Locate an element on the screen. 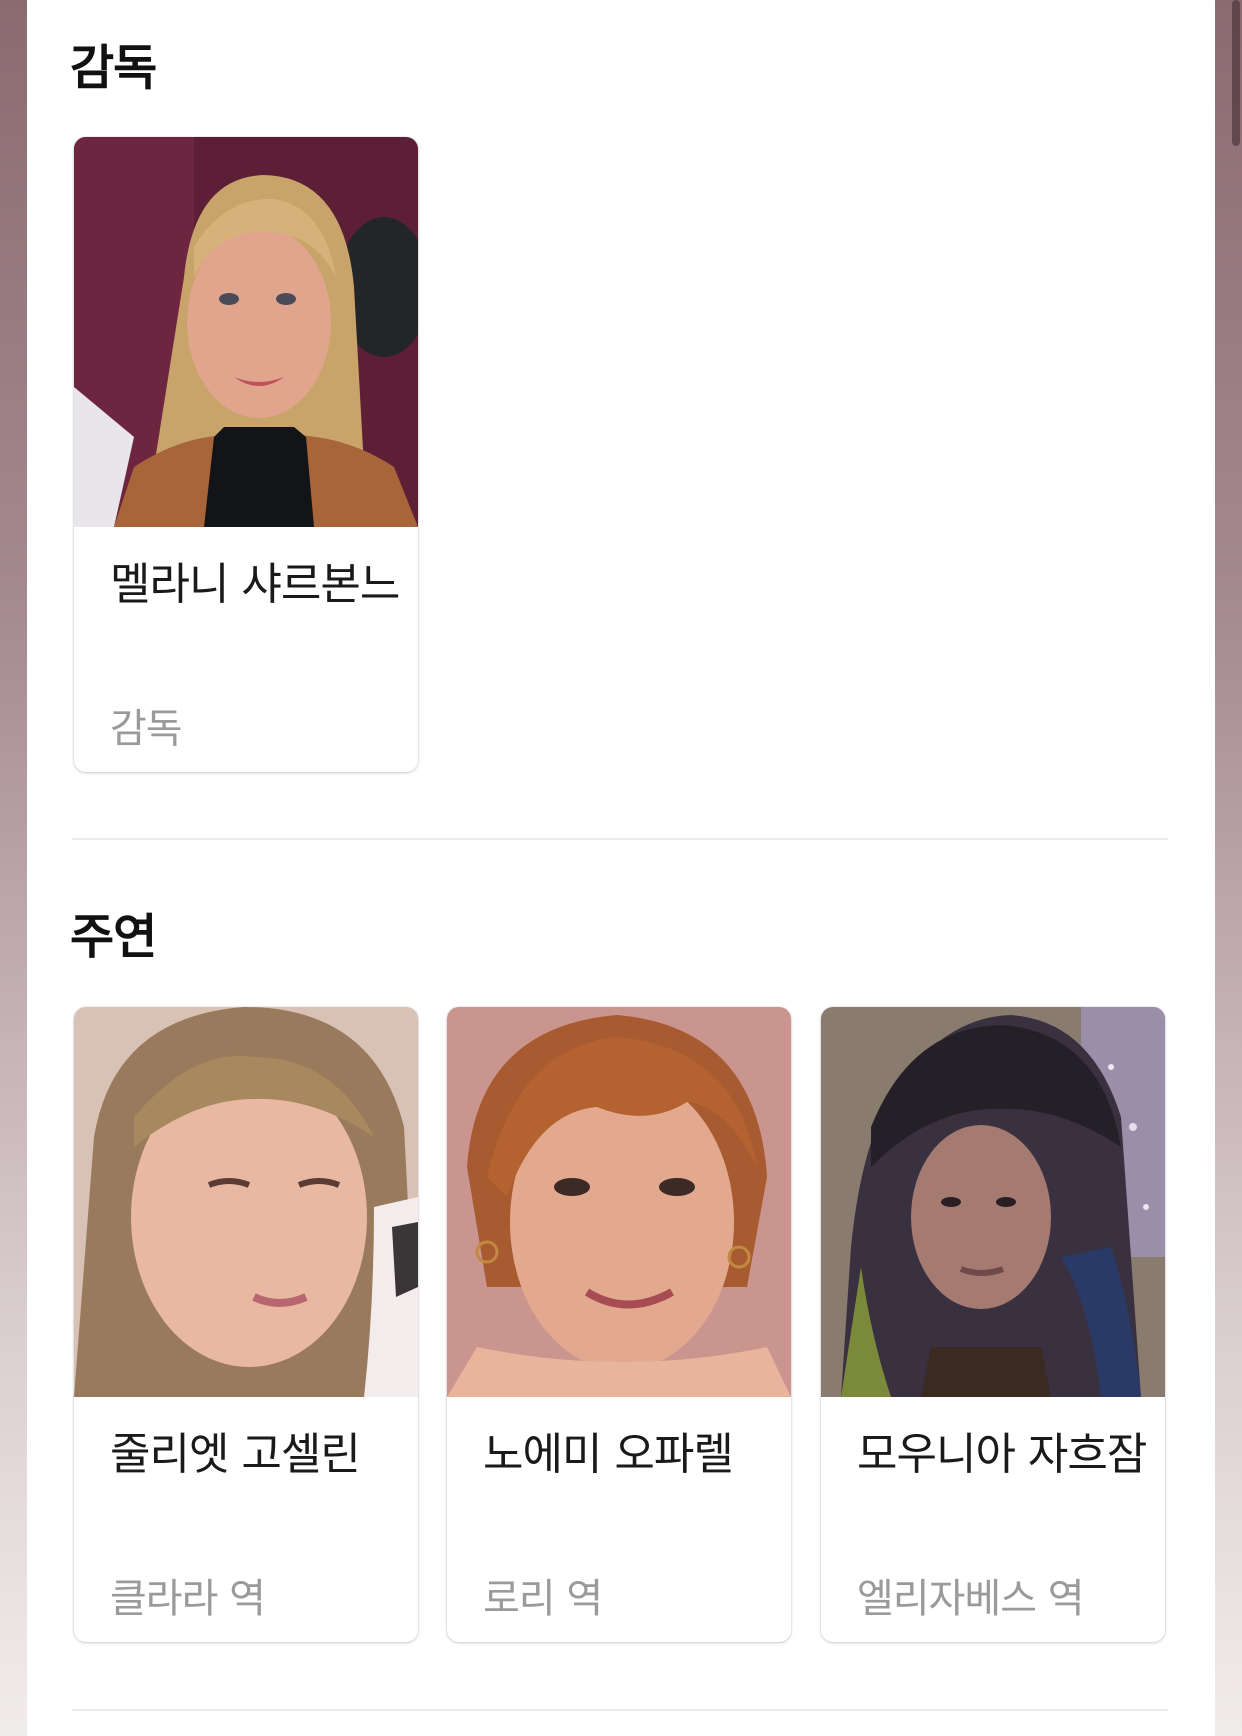  person-name: 노에미 오파렐 is located at coordinates (608, 1454).